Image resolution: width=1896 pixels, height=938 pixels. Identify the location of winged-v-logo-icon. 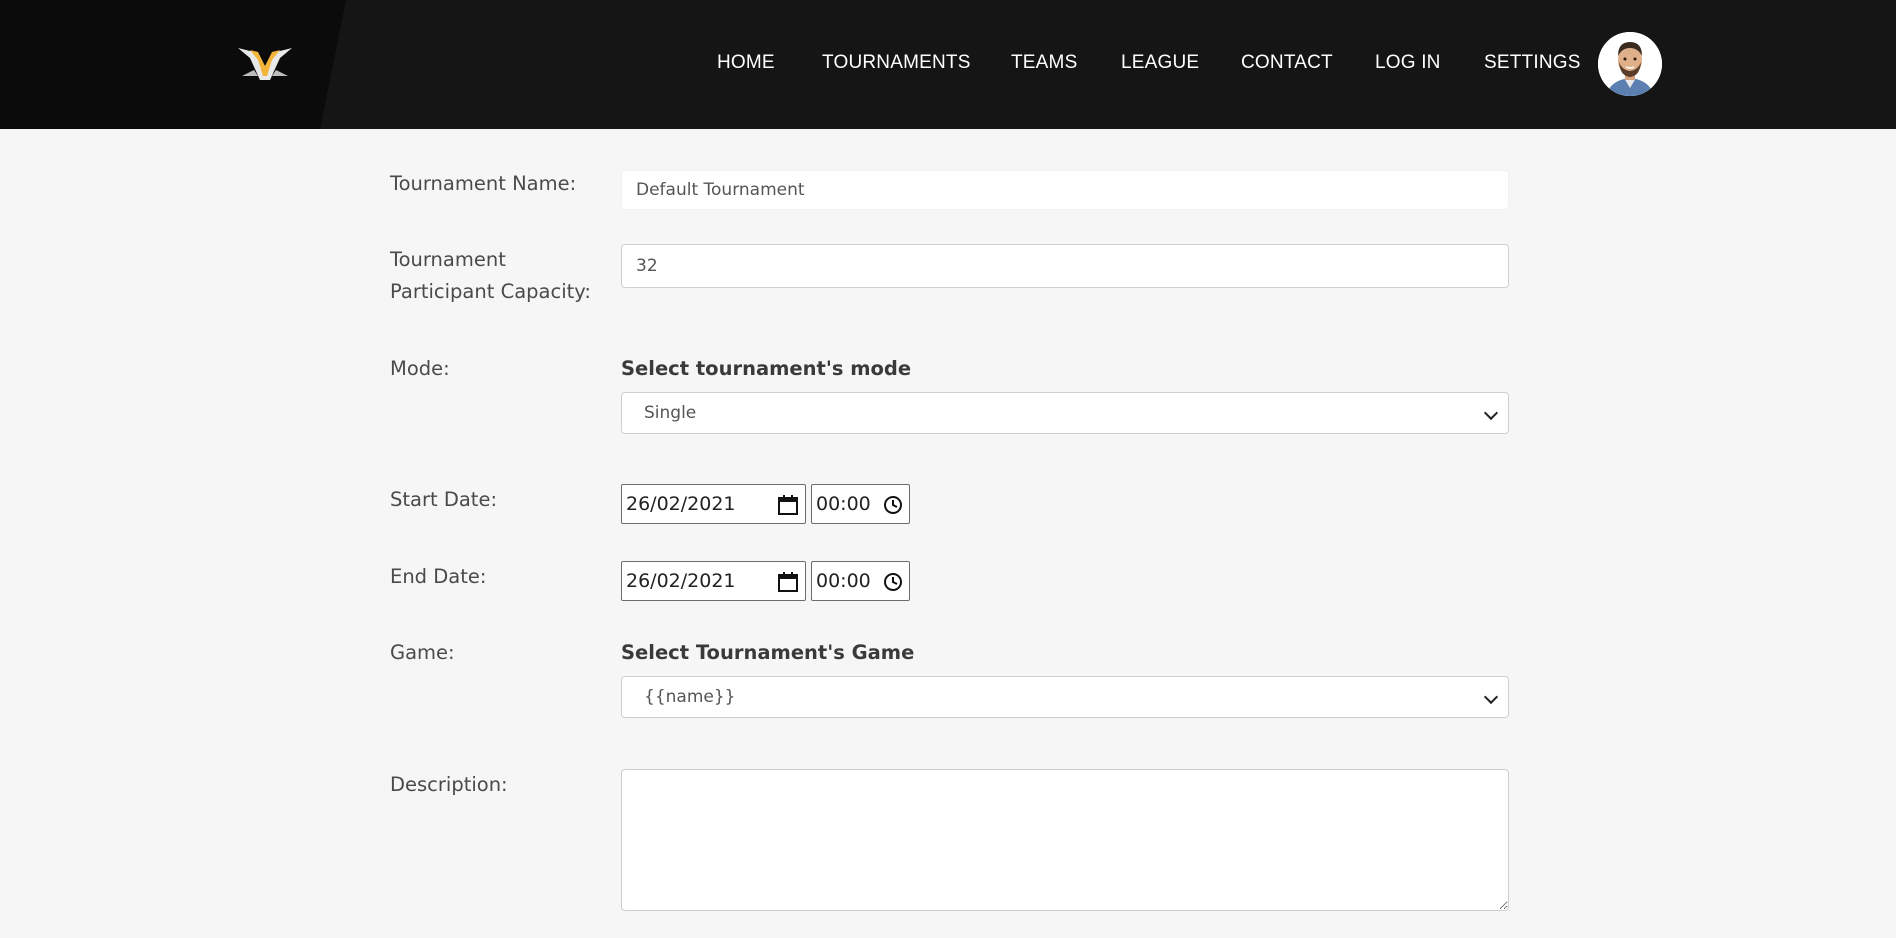
(265, 62).